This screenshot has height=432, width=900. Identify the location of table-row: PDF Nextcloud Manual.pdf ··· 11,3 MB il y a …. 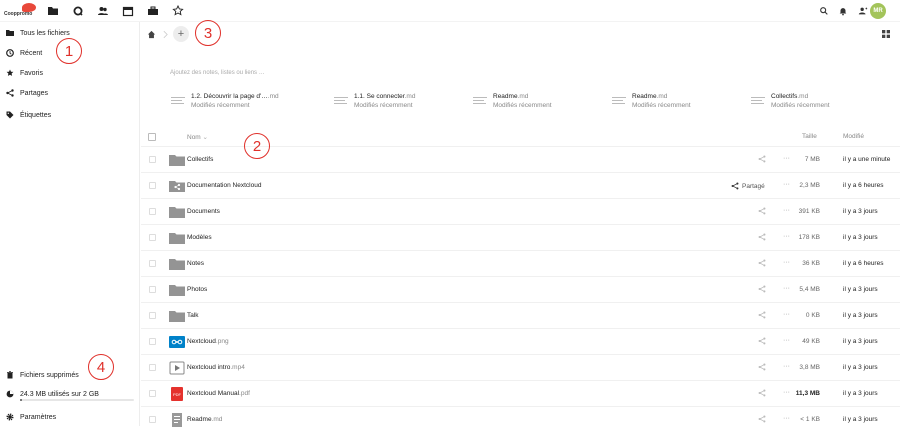
(520, 393).